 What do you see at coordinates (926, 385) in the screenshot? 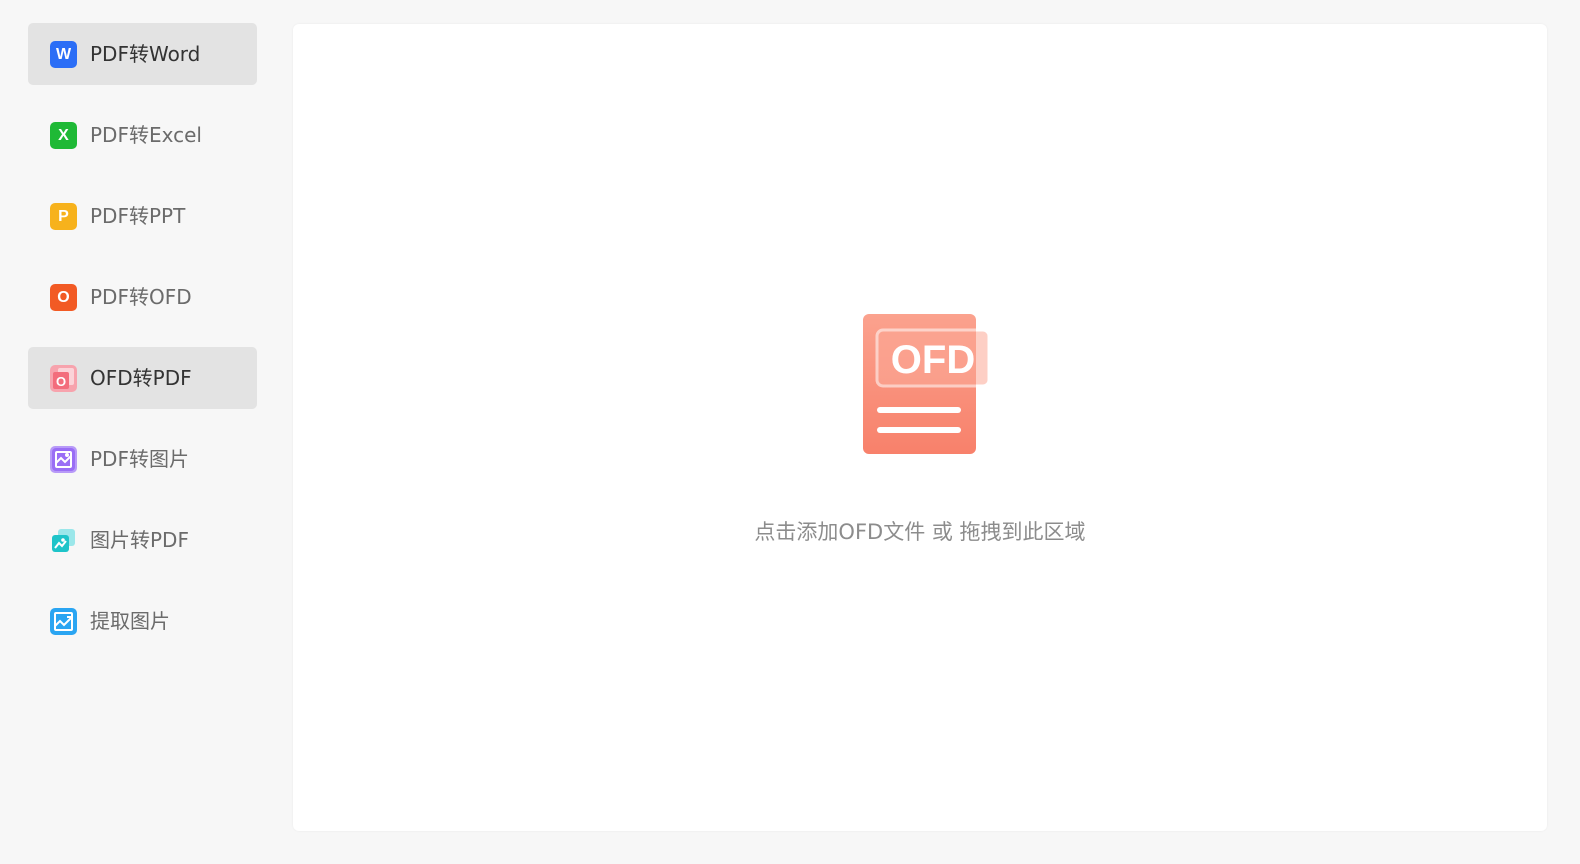
I see `ofd-file-icon: OFD` at bounding box center [926, 385].